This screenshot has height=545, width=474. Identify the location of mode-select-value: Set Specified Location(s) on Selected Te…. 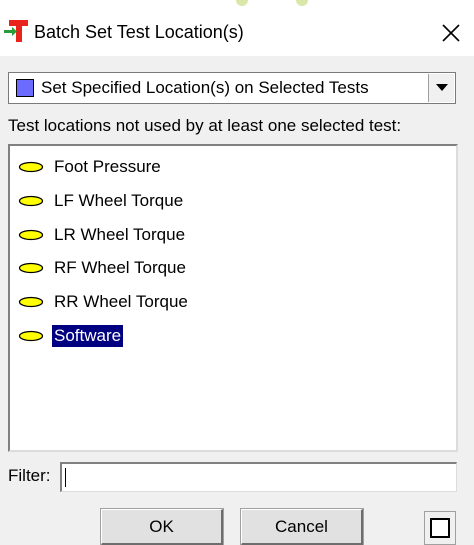
(205, 87).